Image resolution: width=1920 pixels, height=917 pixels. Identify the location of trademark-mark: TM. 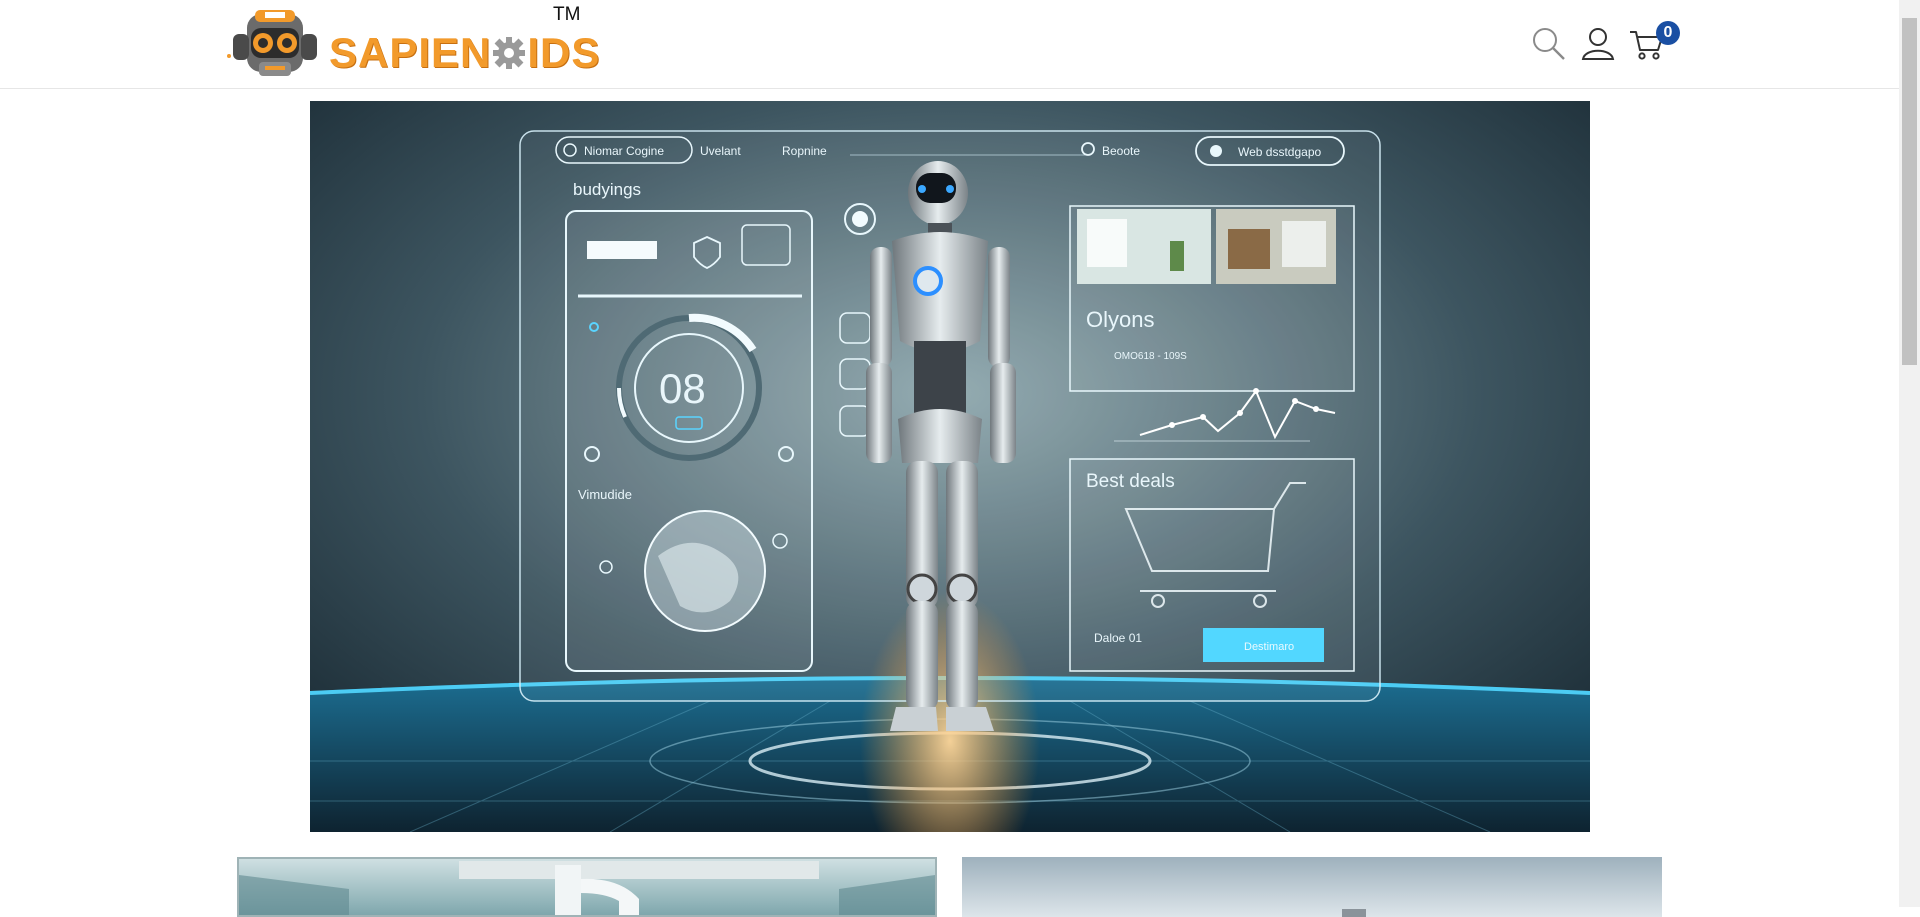
(567, 14).